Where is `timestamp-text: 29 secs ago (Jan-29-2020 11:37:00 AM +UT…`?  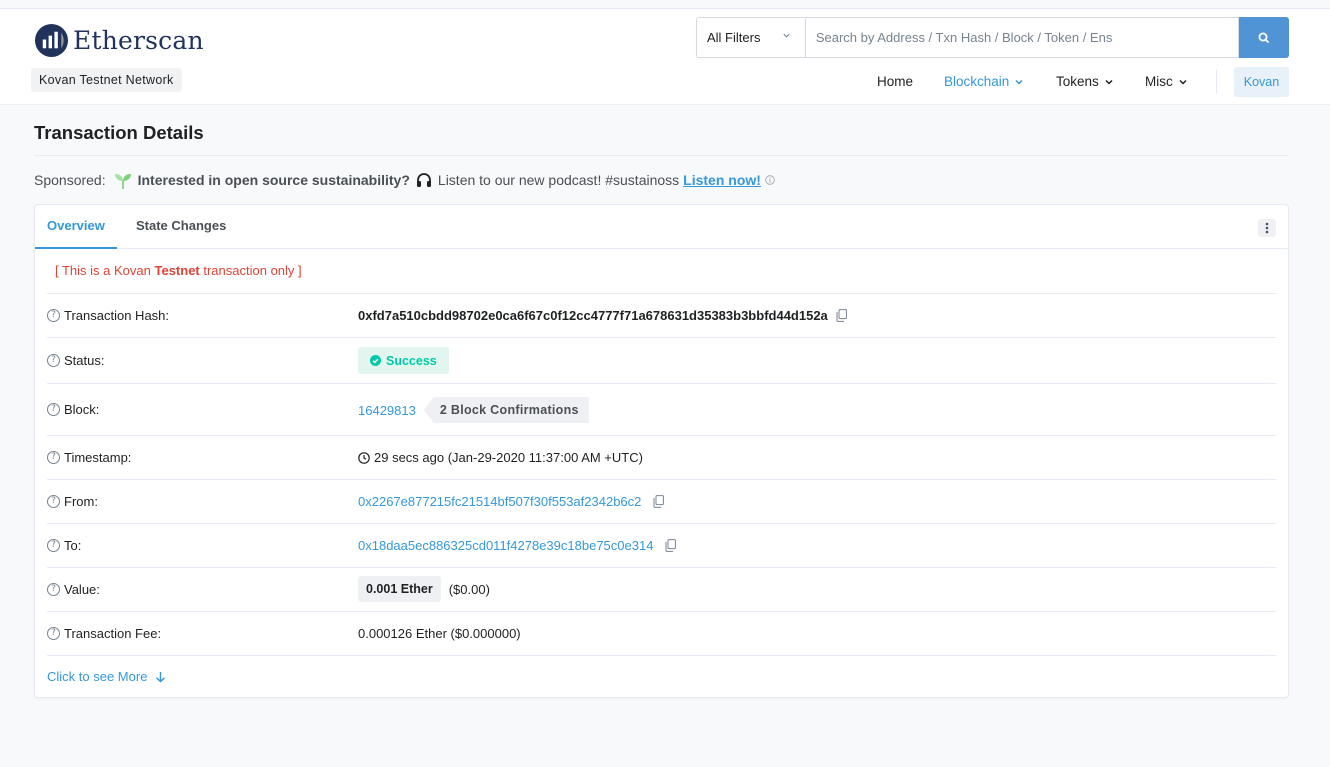 timestamp-text: 29 secs ago (Jan-29-2020 11:37:00 AM +UT… is located at coordinates (508, 457).